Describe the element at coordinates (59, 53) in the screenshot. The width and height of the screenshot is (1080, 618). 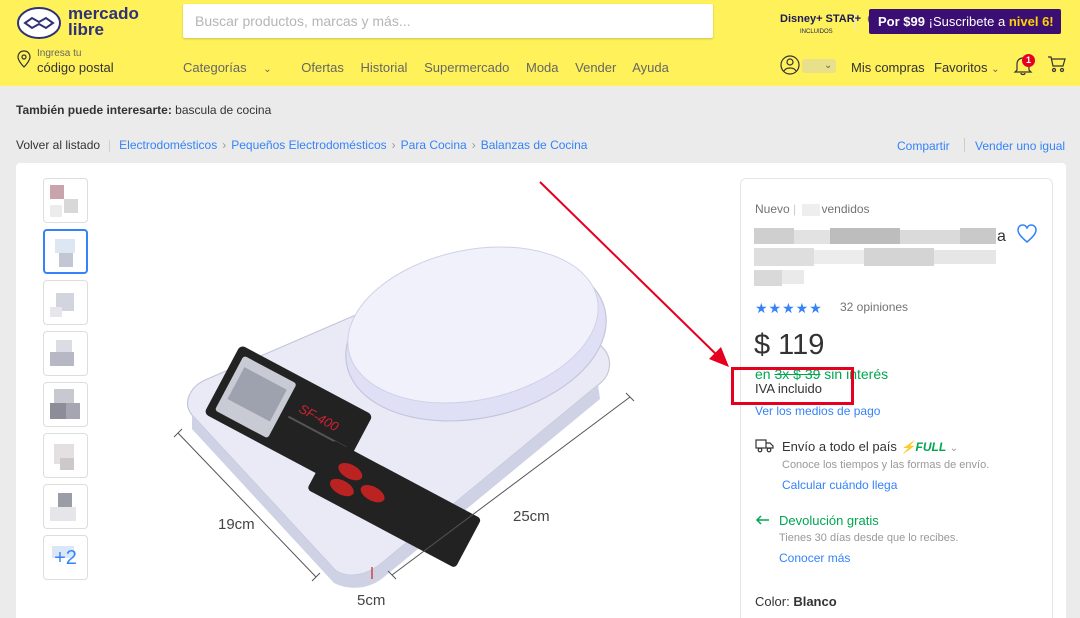
I see `location-label: Ingresa tu` at that location.